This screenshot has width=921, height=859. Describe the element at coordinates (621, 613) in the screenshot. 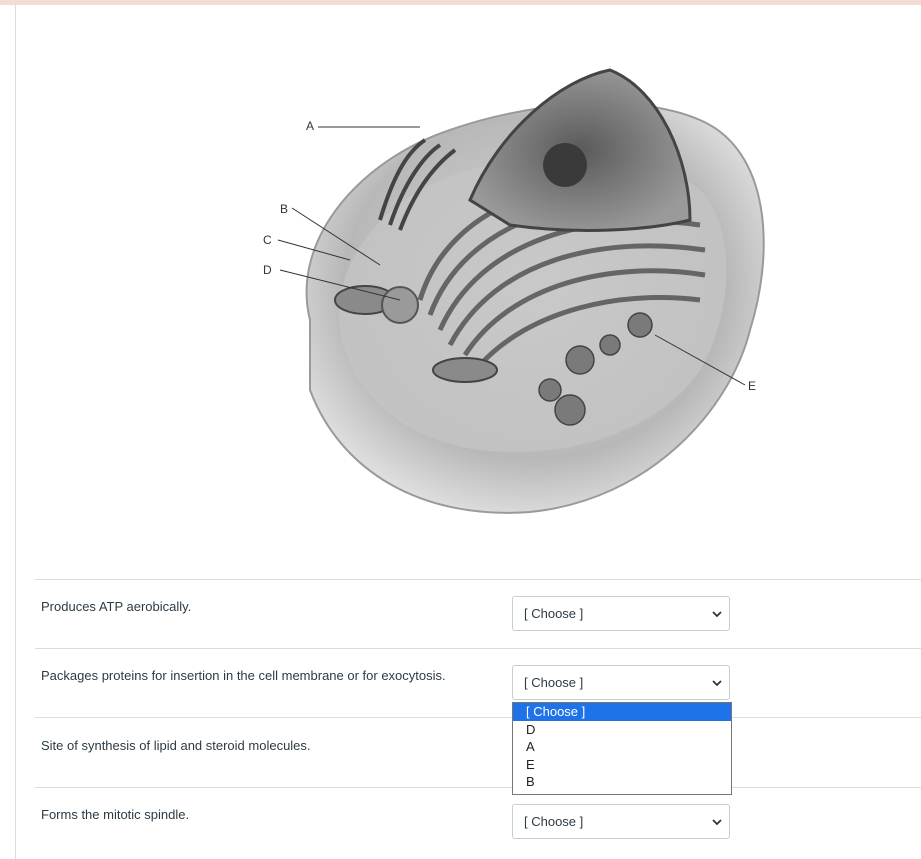

I see `answer-select-1: [ Choose ]` at that location.